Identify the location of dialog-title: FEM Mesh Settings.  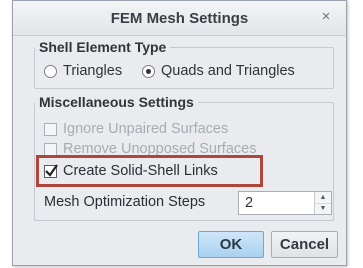
(179, 18).